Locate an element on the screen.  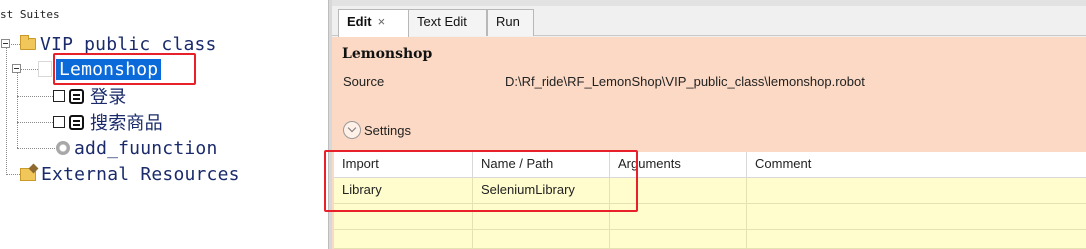
tree-node-suite: VIP_public_class is located at coordinates (118, 44).